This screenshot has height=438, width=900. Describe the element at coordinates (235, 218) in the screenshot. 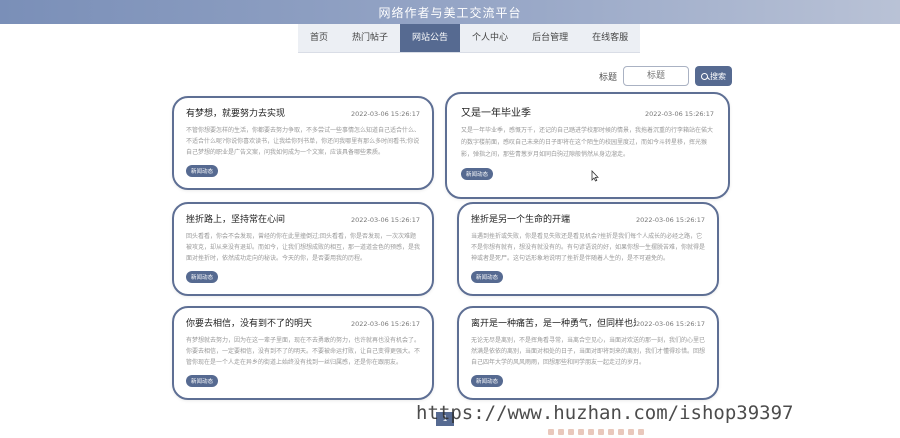

I see `card-title: 挫折路上，坚持常在心间` at that location.